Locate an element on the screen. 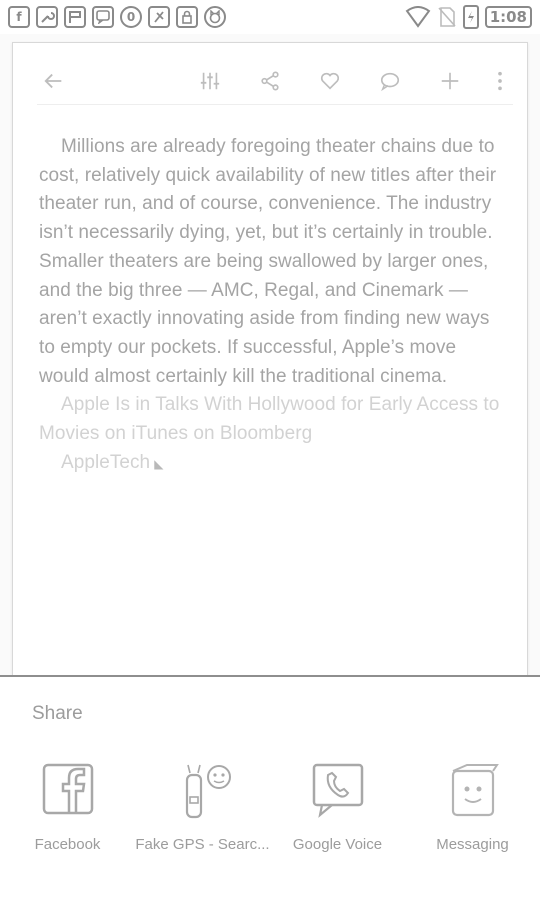 The image size is (540, 897). lock-icon is located at coordinates (187, 17).